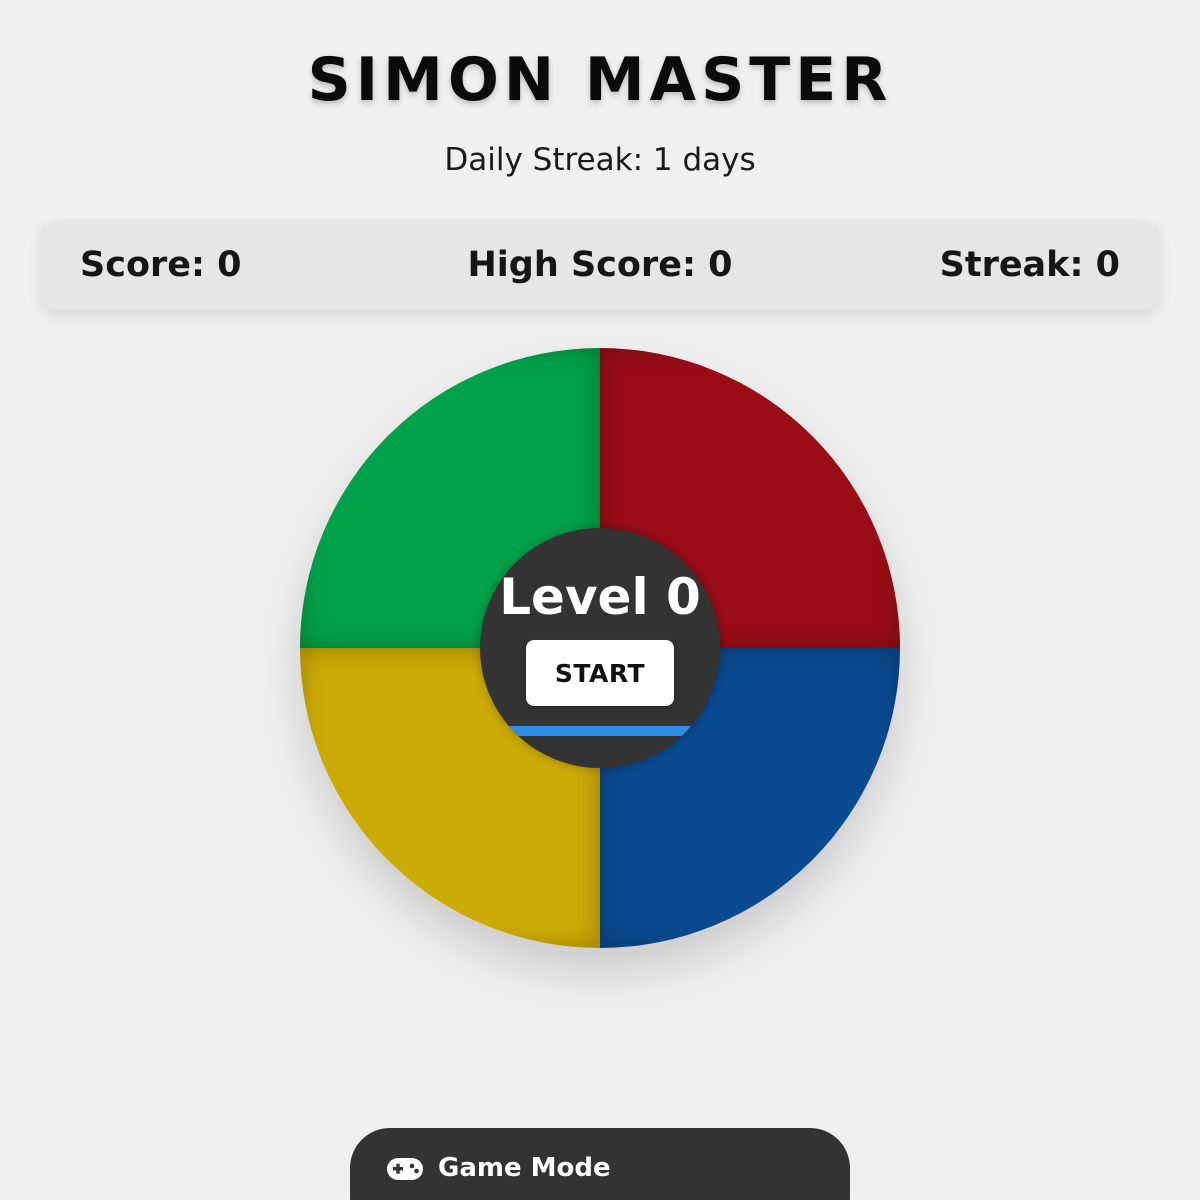  I want to click on page-title: SIMON MASTER, so click(600, 80).